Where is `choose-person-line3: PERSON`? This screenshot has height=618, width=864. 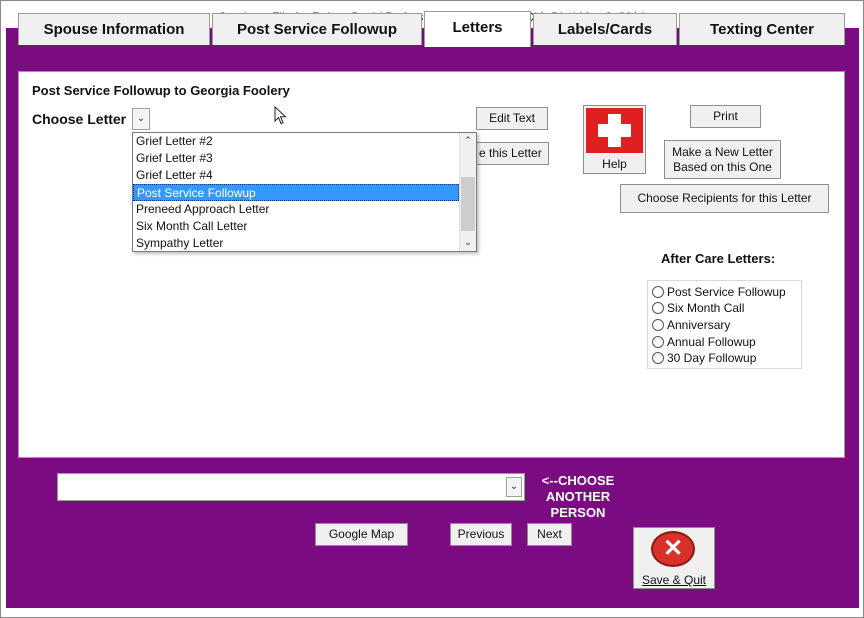
choose-person-line3: PERSON is located at coordinates (578, 512).